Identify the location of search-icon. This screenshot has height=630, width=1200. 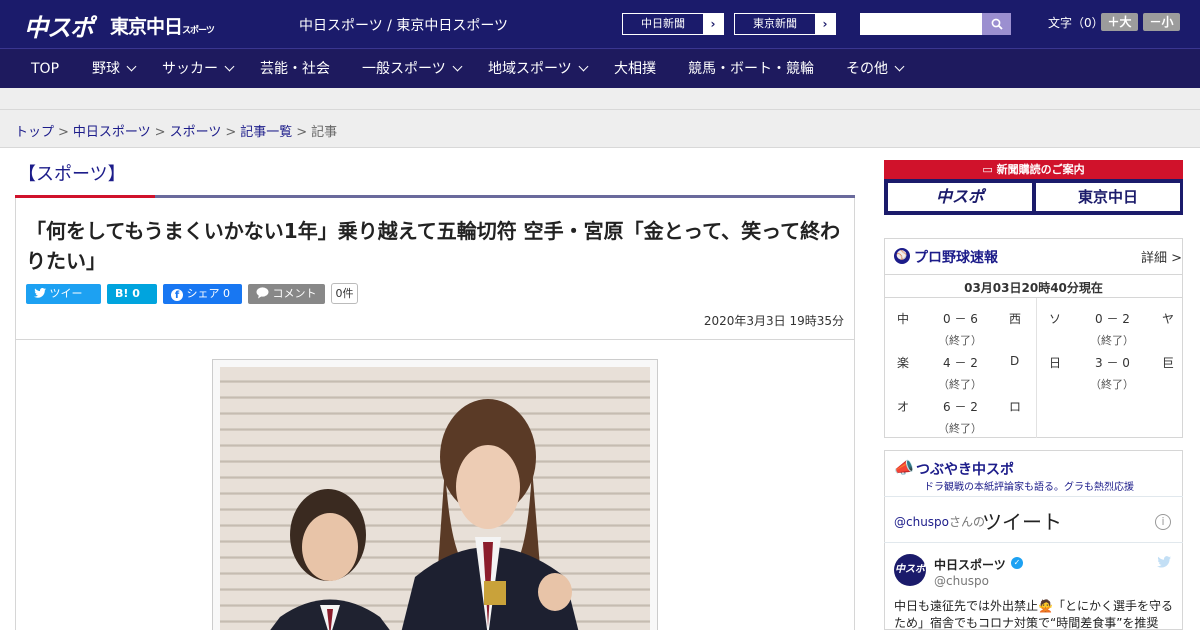
(997, 24).